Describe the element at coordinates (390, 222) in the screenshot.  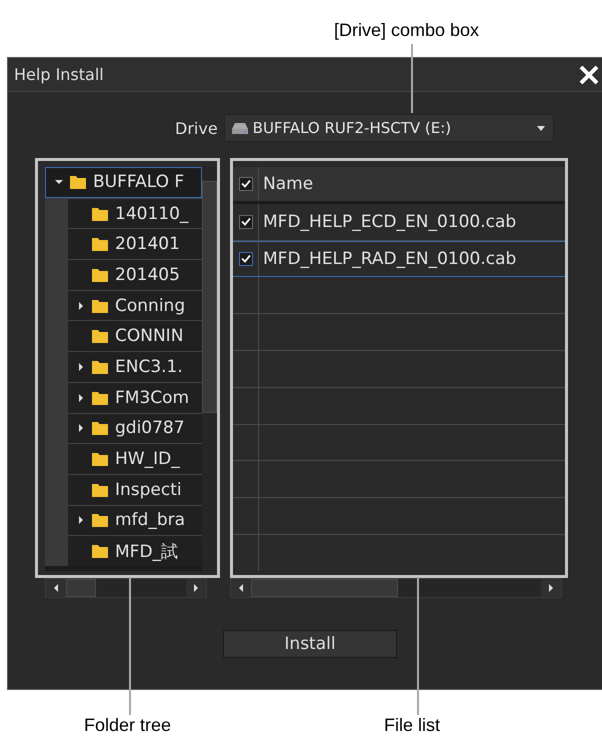
I see `file-name: MFD_HELP_ECD_EN_0100.cab` at that location.